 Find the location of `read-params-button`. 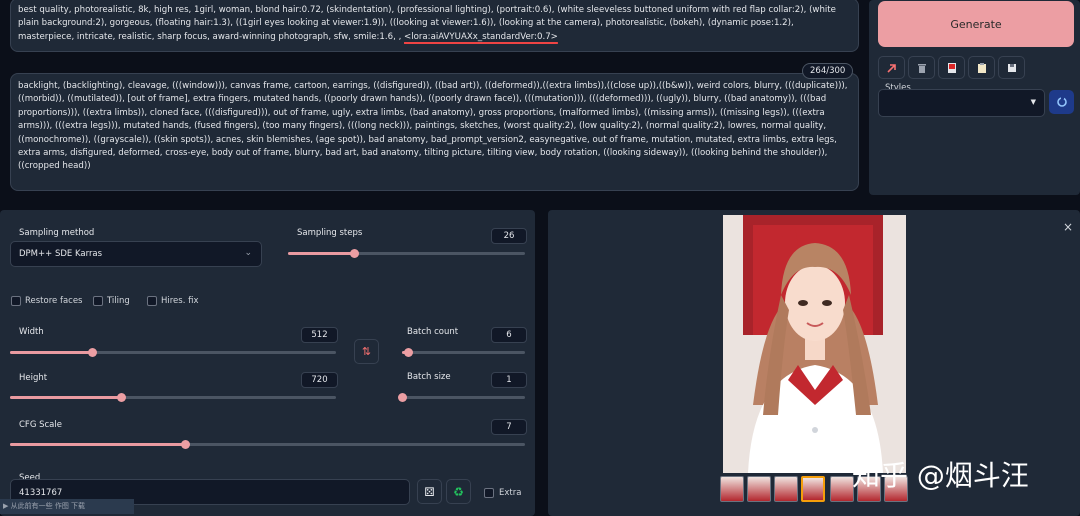

read-params-button is located at coordinates (981, 67).